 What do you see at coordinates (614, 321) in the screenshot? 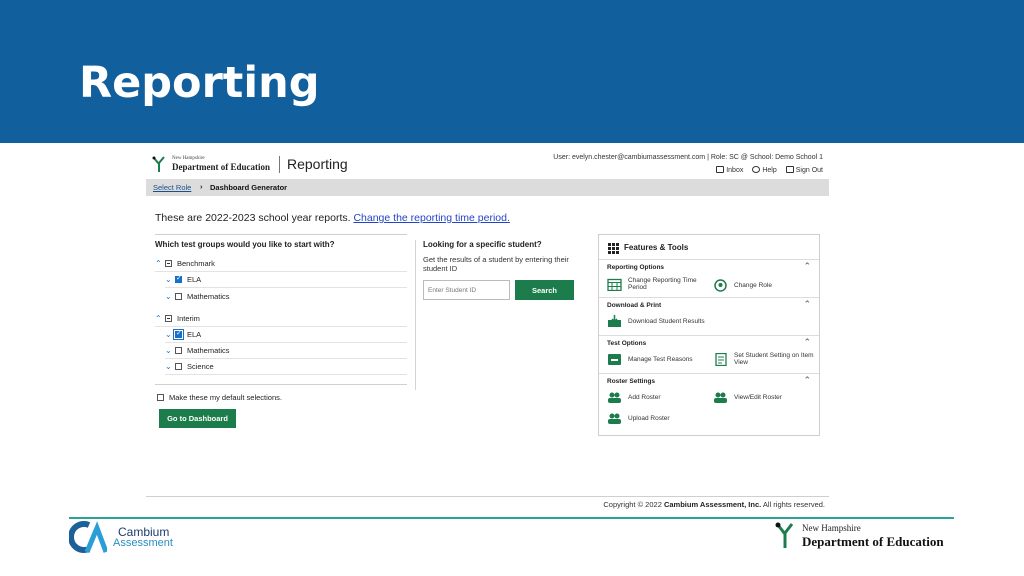
I see `download-icon` at bounding box center [614, 321].